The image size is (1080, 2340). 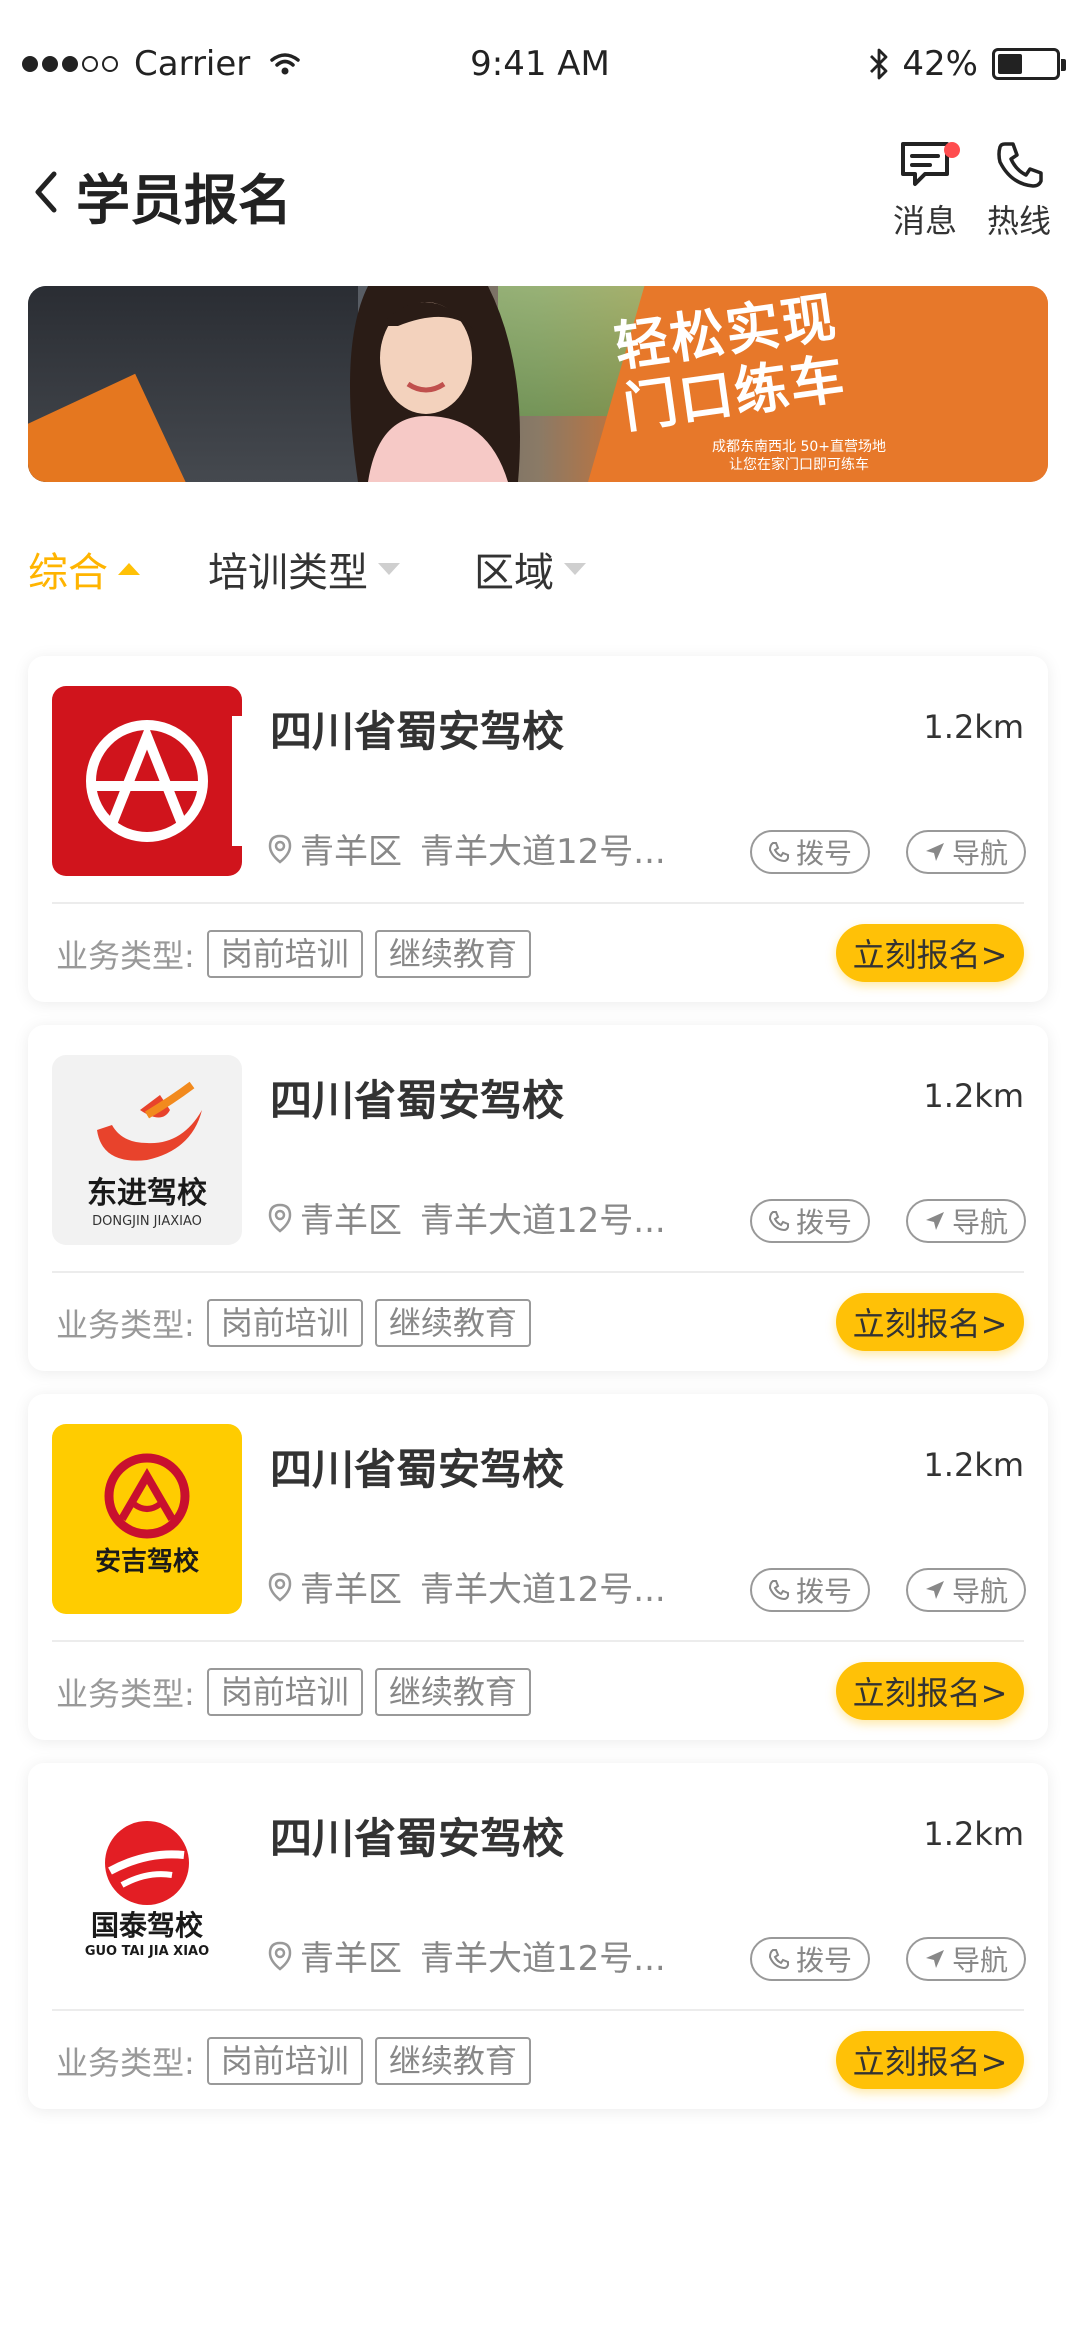 I want to click on messages-button: 消息, so click(x=925, y=190).